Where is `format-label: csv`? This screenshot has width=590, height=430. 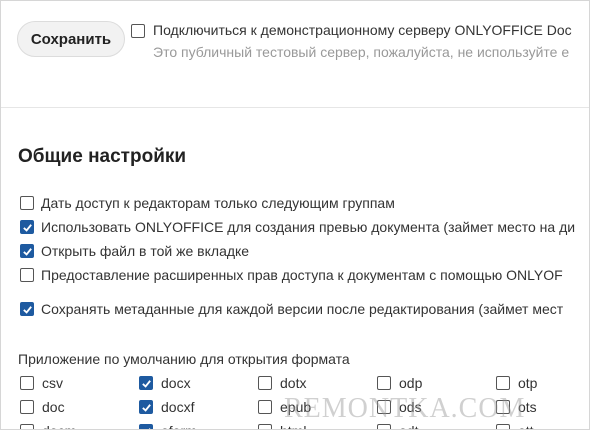 format-label: csv is located at coordinates (52, 383).